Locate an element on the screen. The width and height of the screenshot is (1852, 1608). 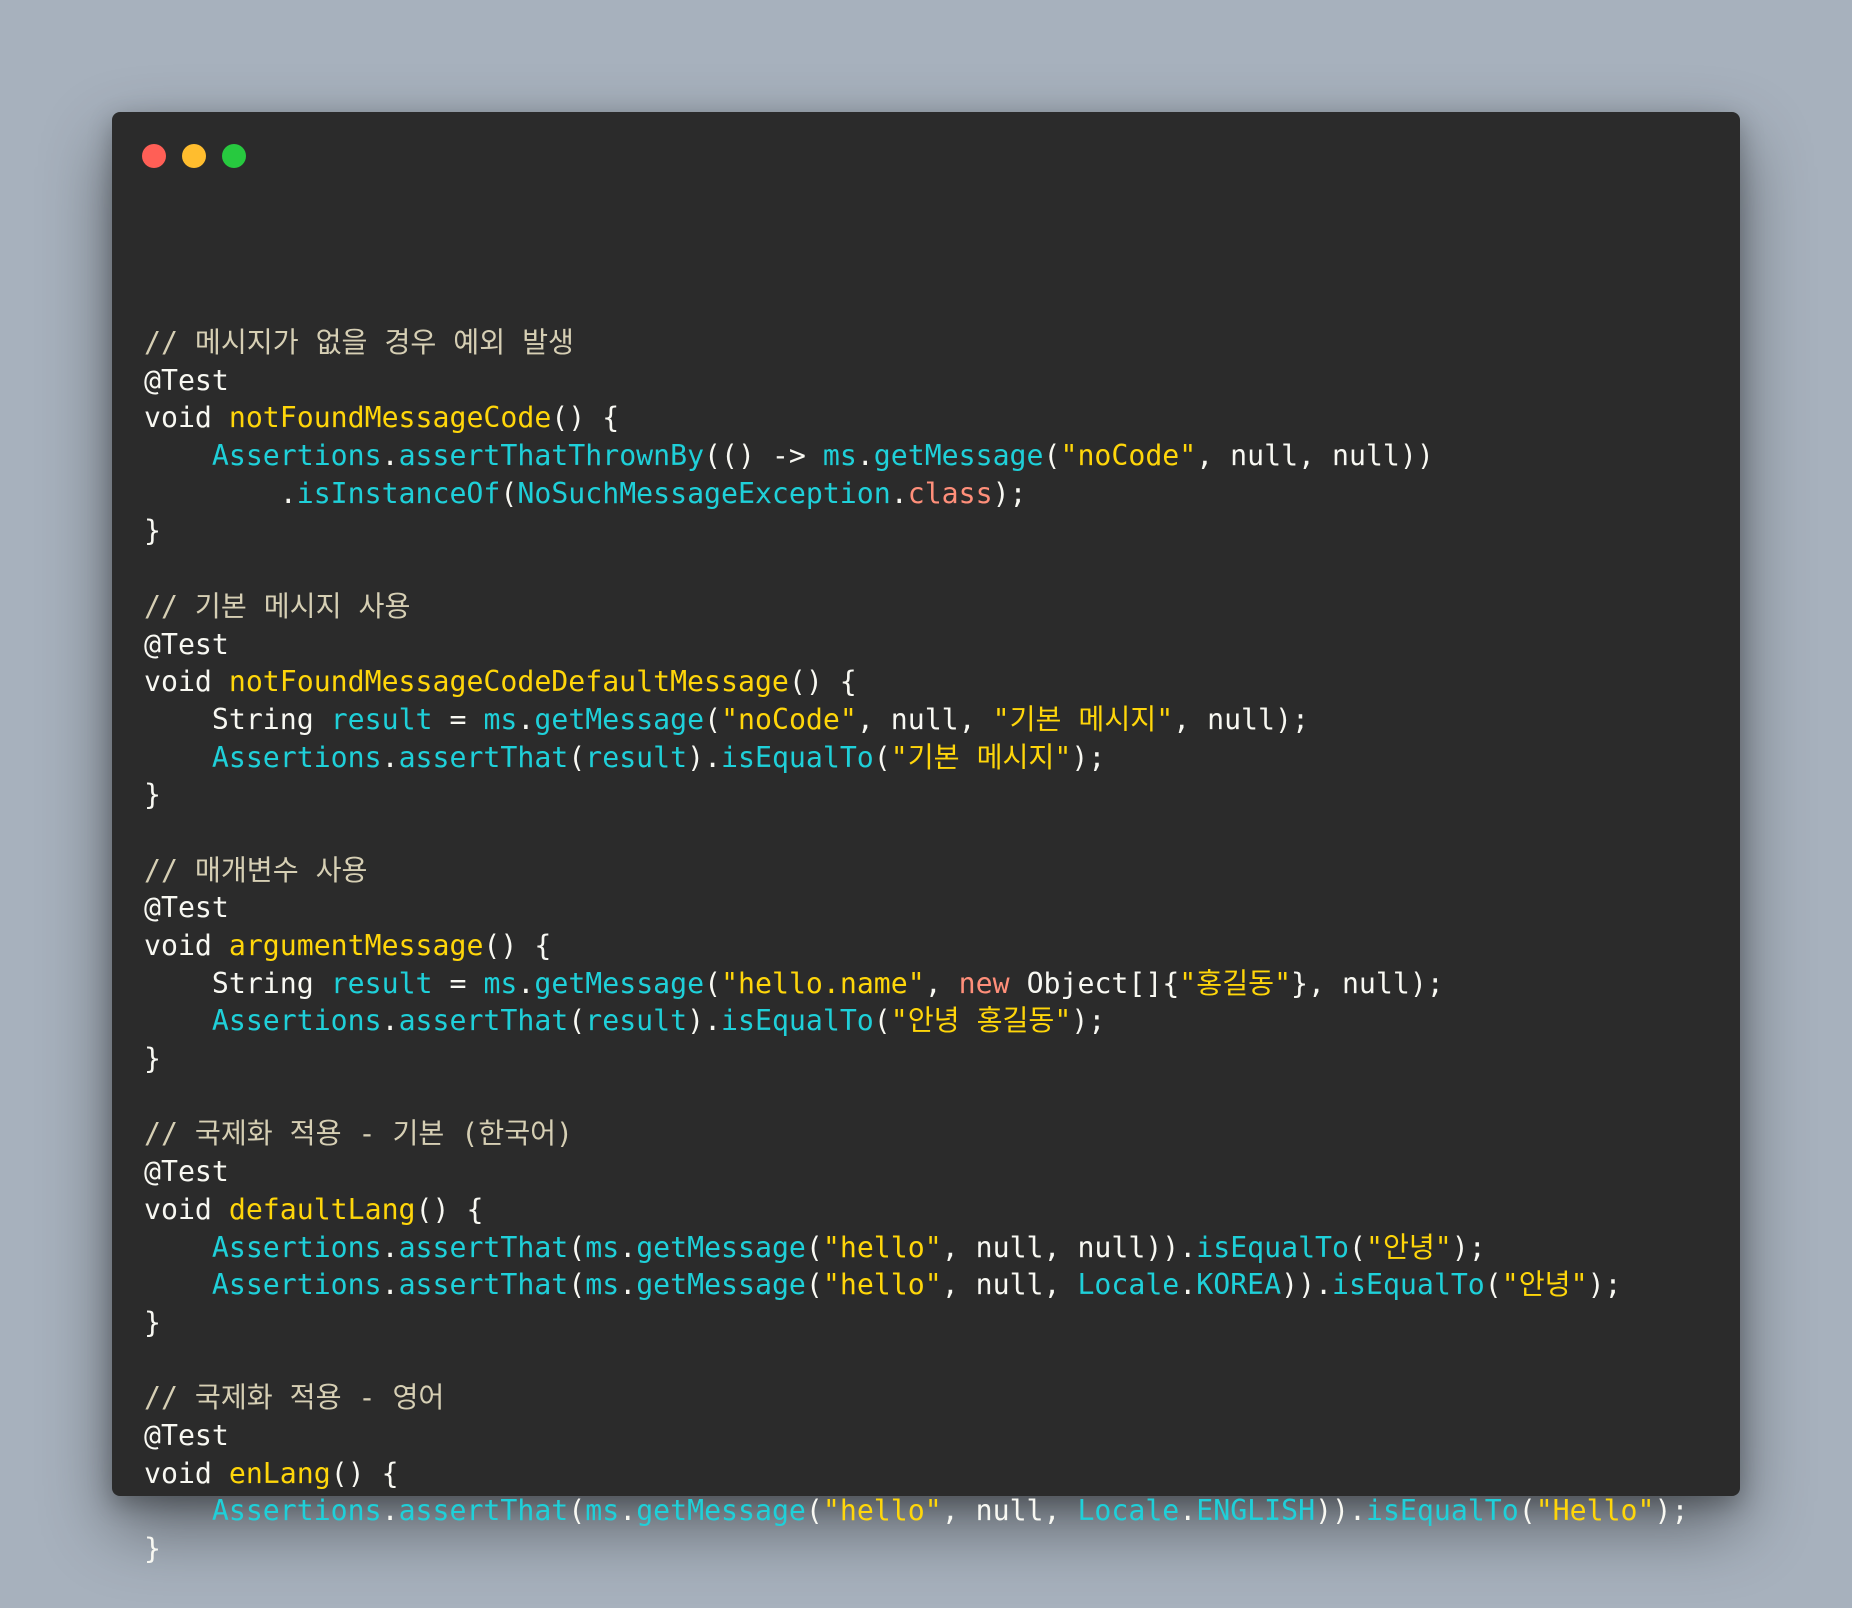
code-token: "hello.name" is located at coordinates (823, 983).